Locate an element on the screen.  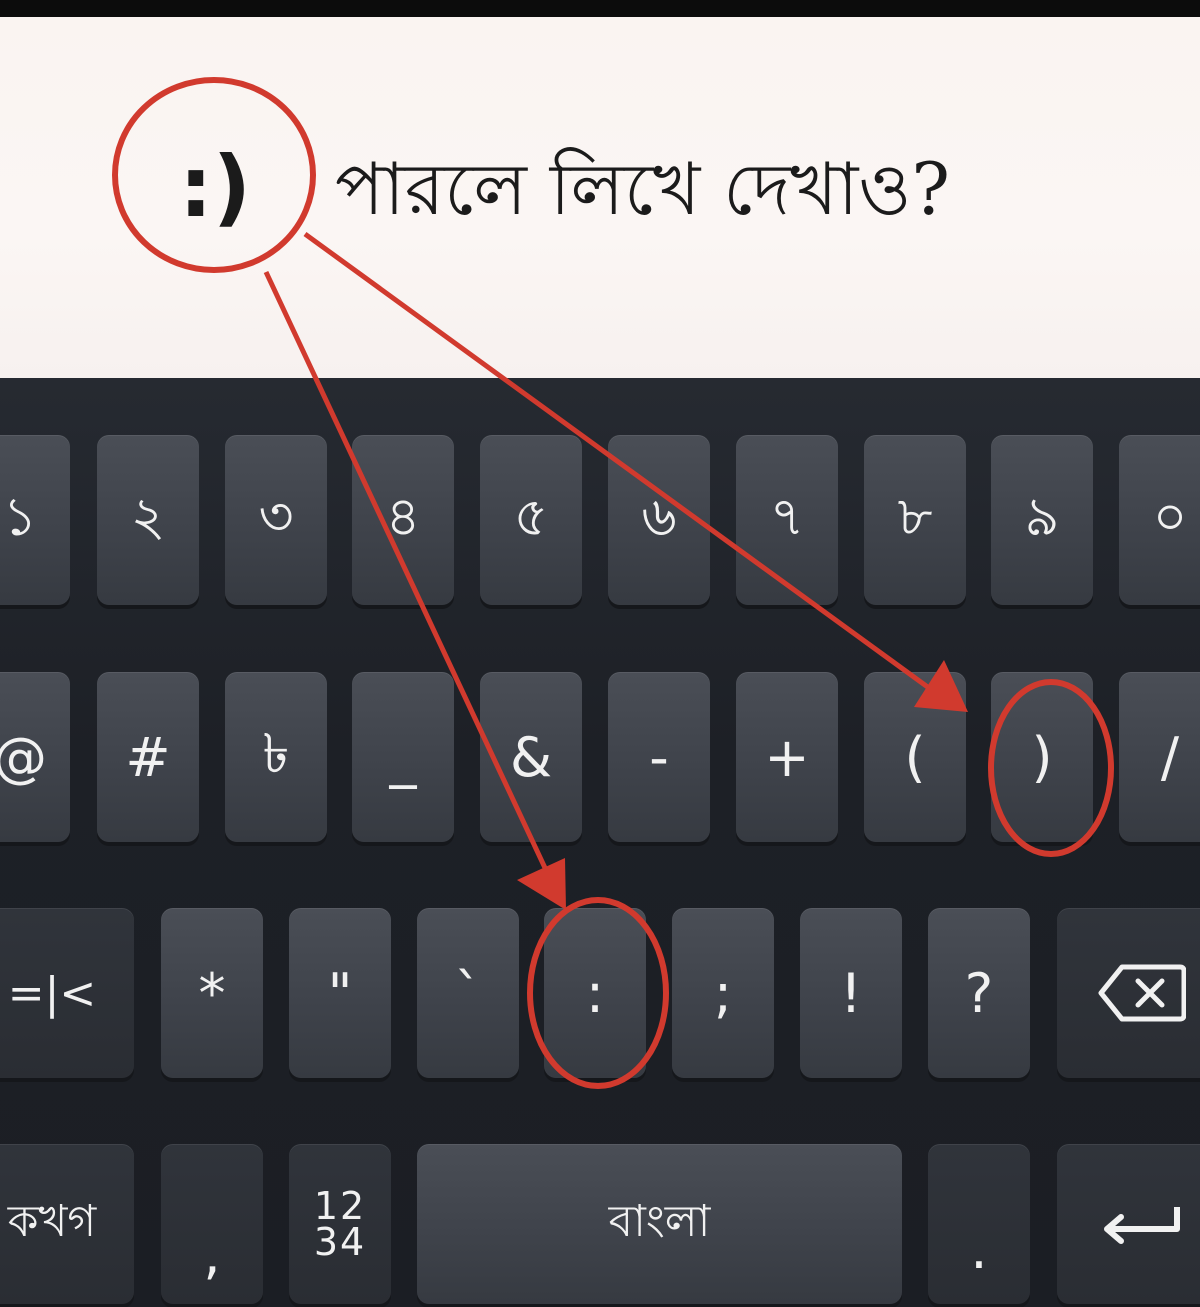
key-label: ১ is located at coordinates (20, 516).